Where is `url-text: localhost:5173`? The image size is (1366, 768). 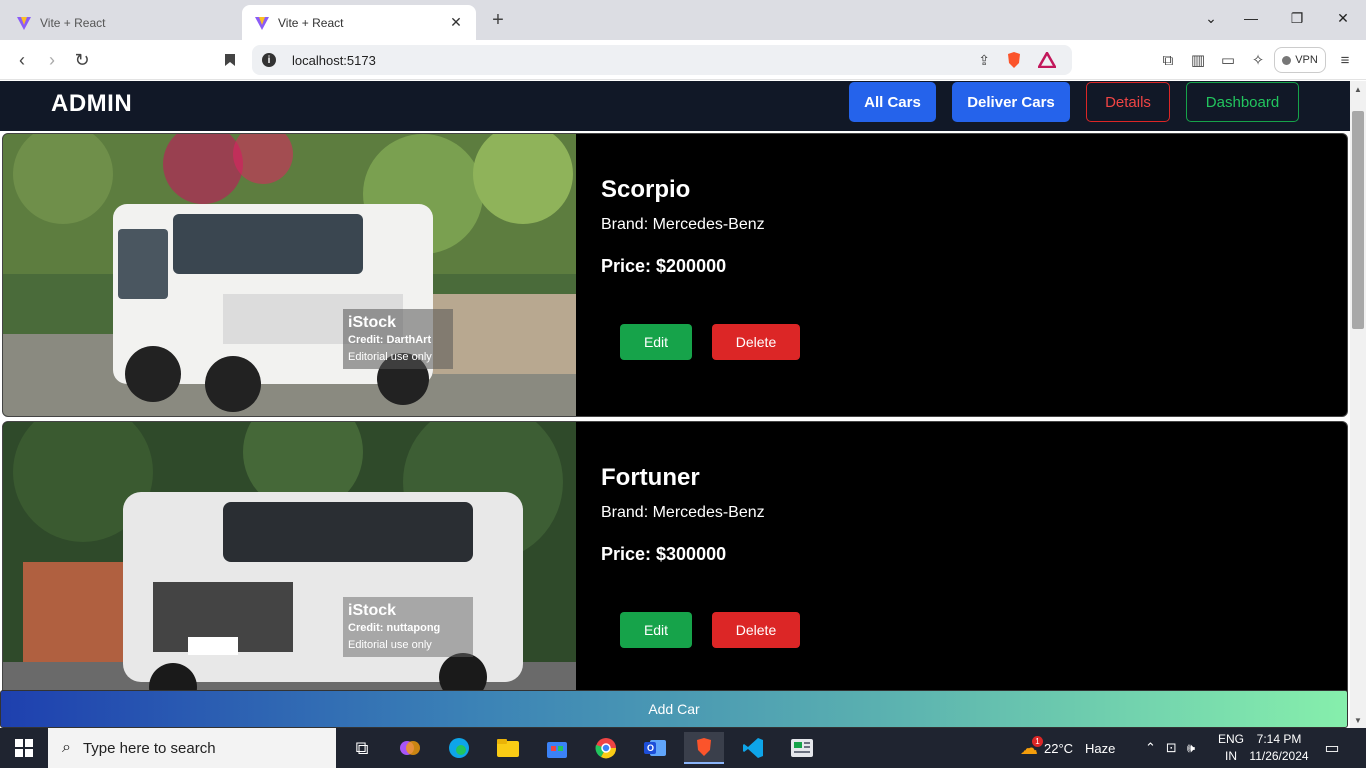
url-text: localhost:5173 is located at coordinates (334, 60).